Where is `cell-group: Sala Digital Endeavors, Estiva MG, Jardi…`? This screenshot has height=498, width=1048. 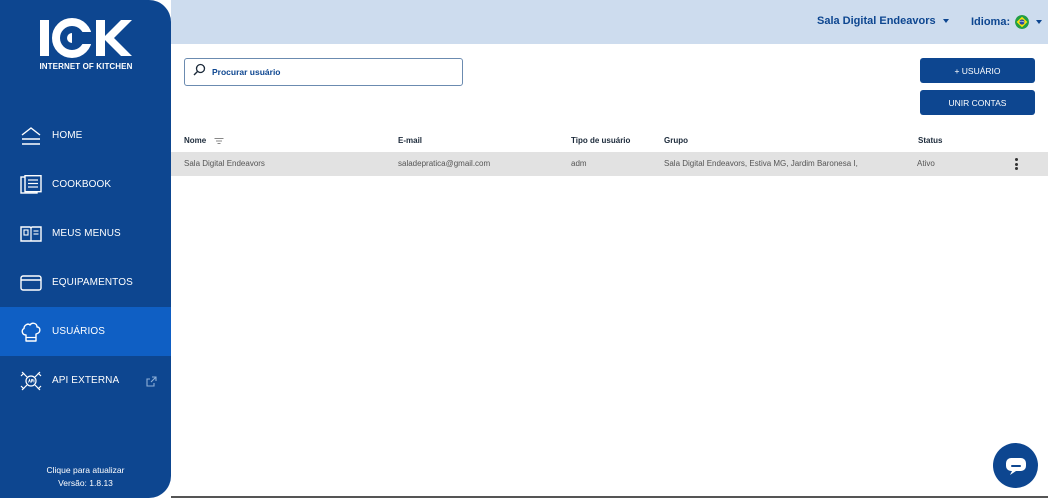 cell-group: Sala Digital Endeavors, Estiva MG, Jardi… is located at coordinates (761, 163).